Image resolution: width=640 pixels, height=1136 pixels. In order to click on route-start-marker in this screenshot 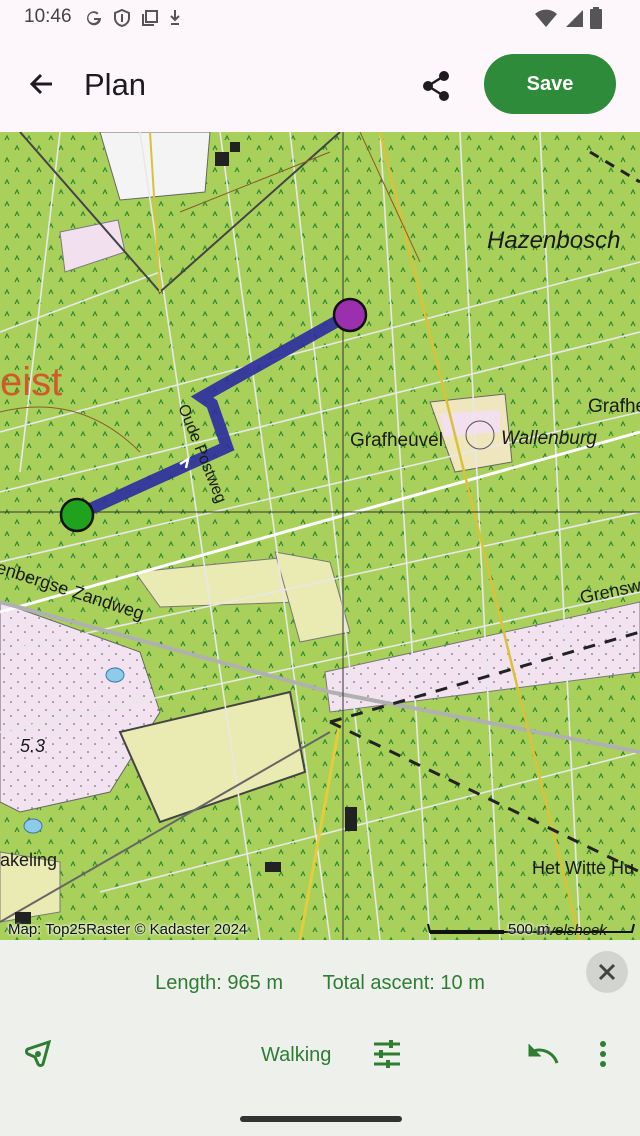, I will do `click(77, 515)`.